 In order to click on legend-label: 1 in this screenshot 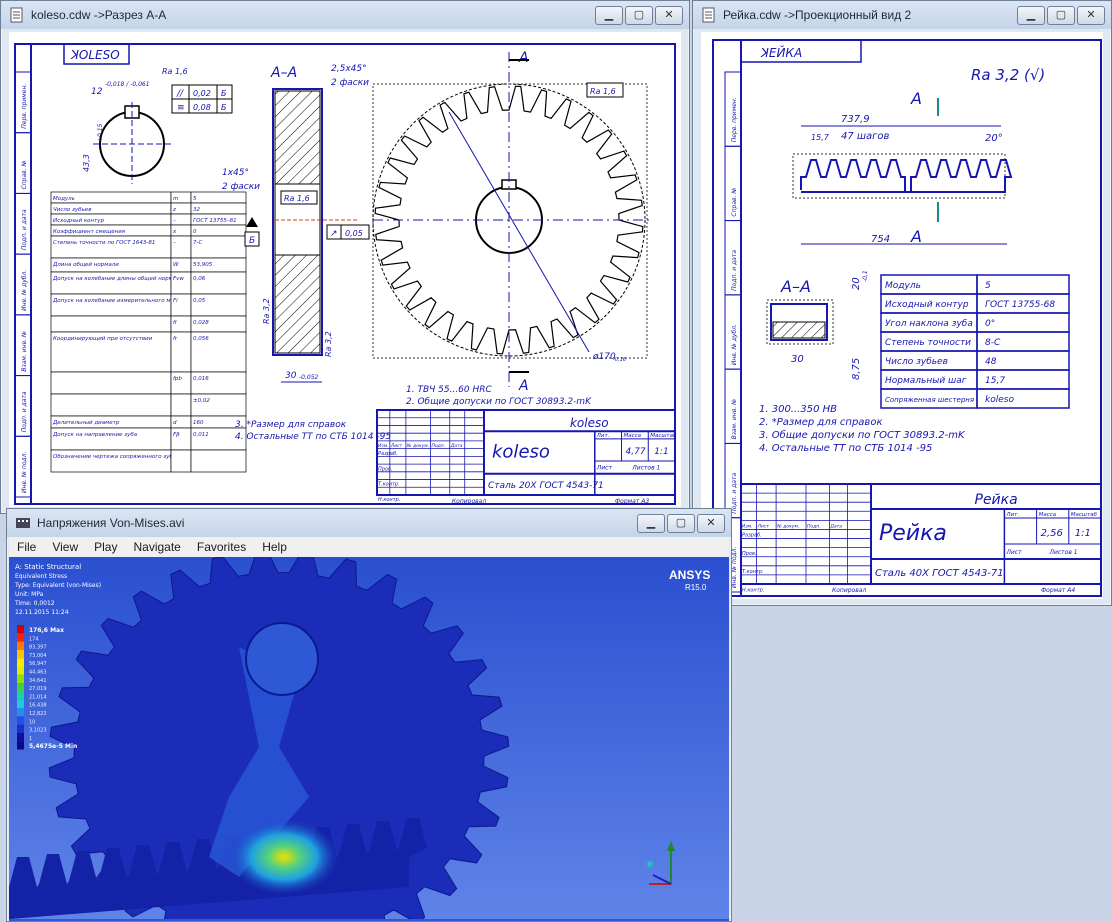, I will do `click(30, 739)`.